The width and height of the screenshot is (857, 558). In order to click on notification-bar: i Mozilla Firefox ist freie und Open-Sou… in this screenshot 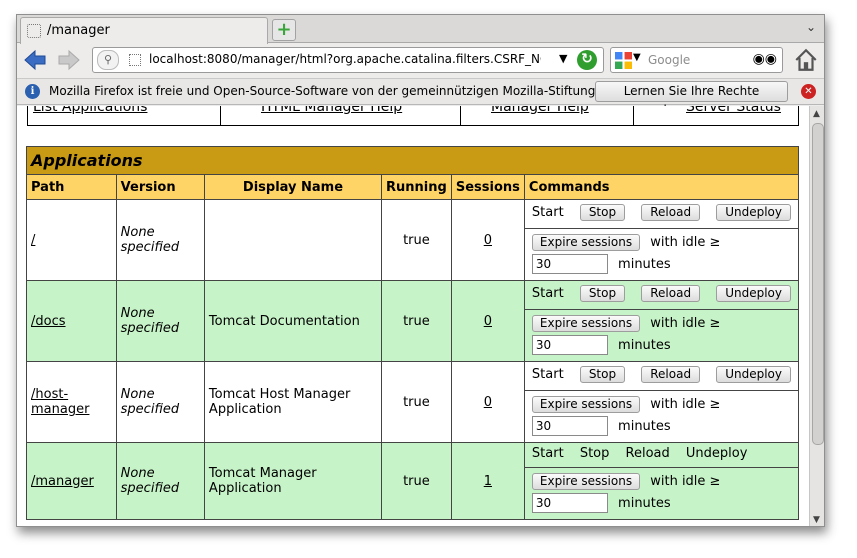, I will do `click(420, 97)`.